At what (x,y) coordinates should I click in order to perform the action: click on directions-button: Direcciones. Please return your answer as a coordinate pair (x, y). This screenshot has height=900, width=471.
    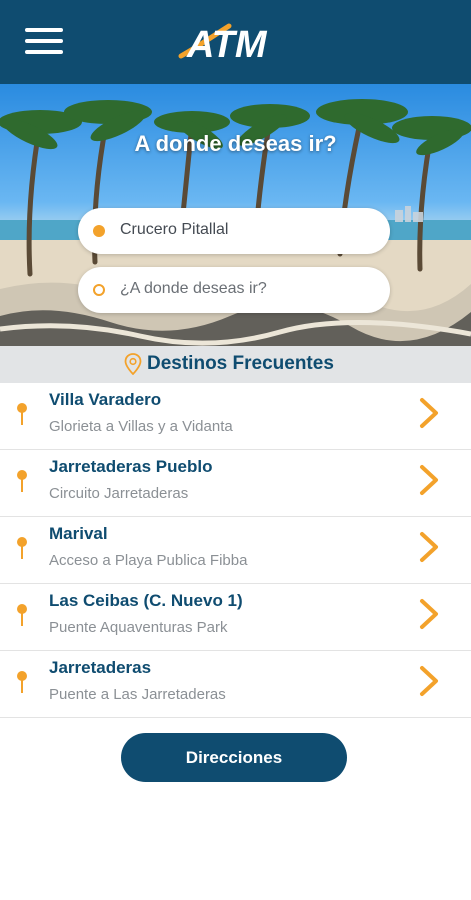
    Looking at the image, I should click on (234, 757).